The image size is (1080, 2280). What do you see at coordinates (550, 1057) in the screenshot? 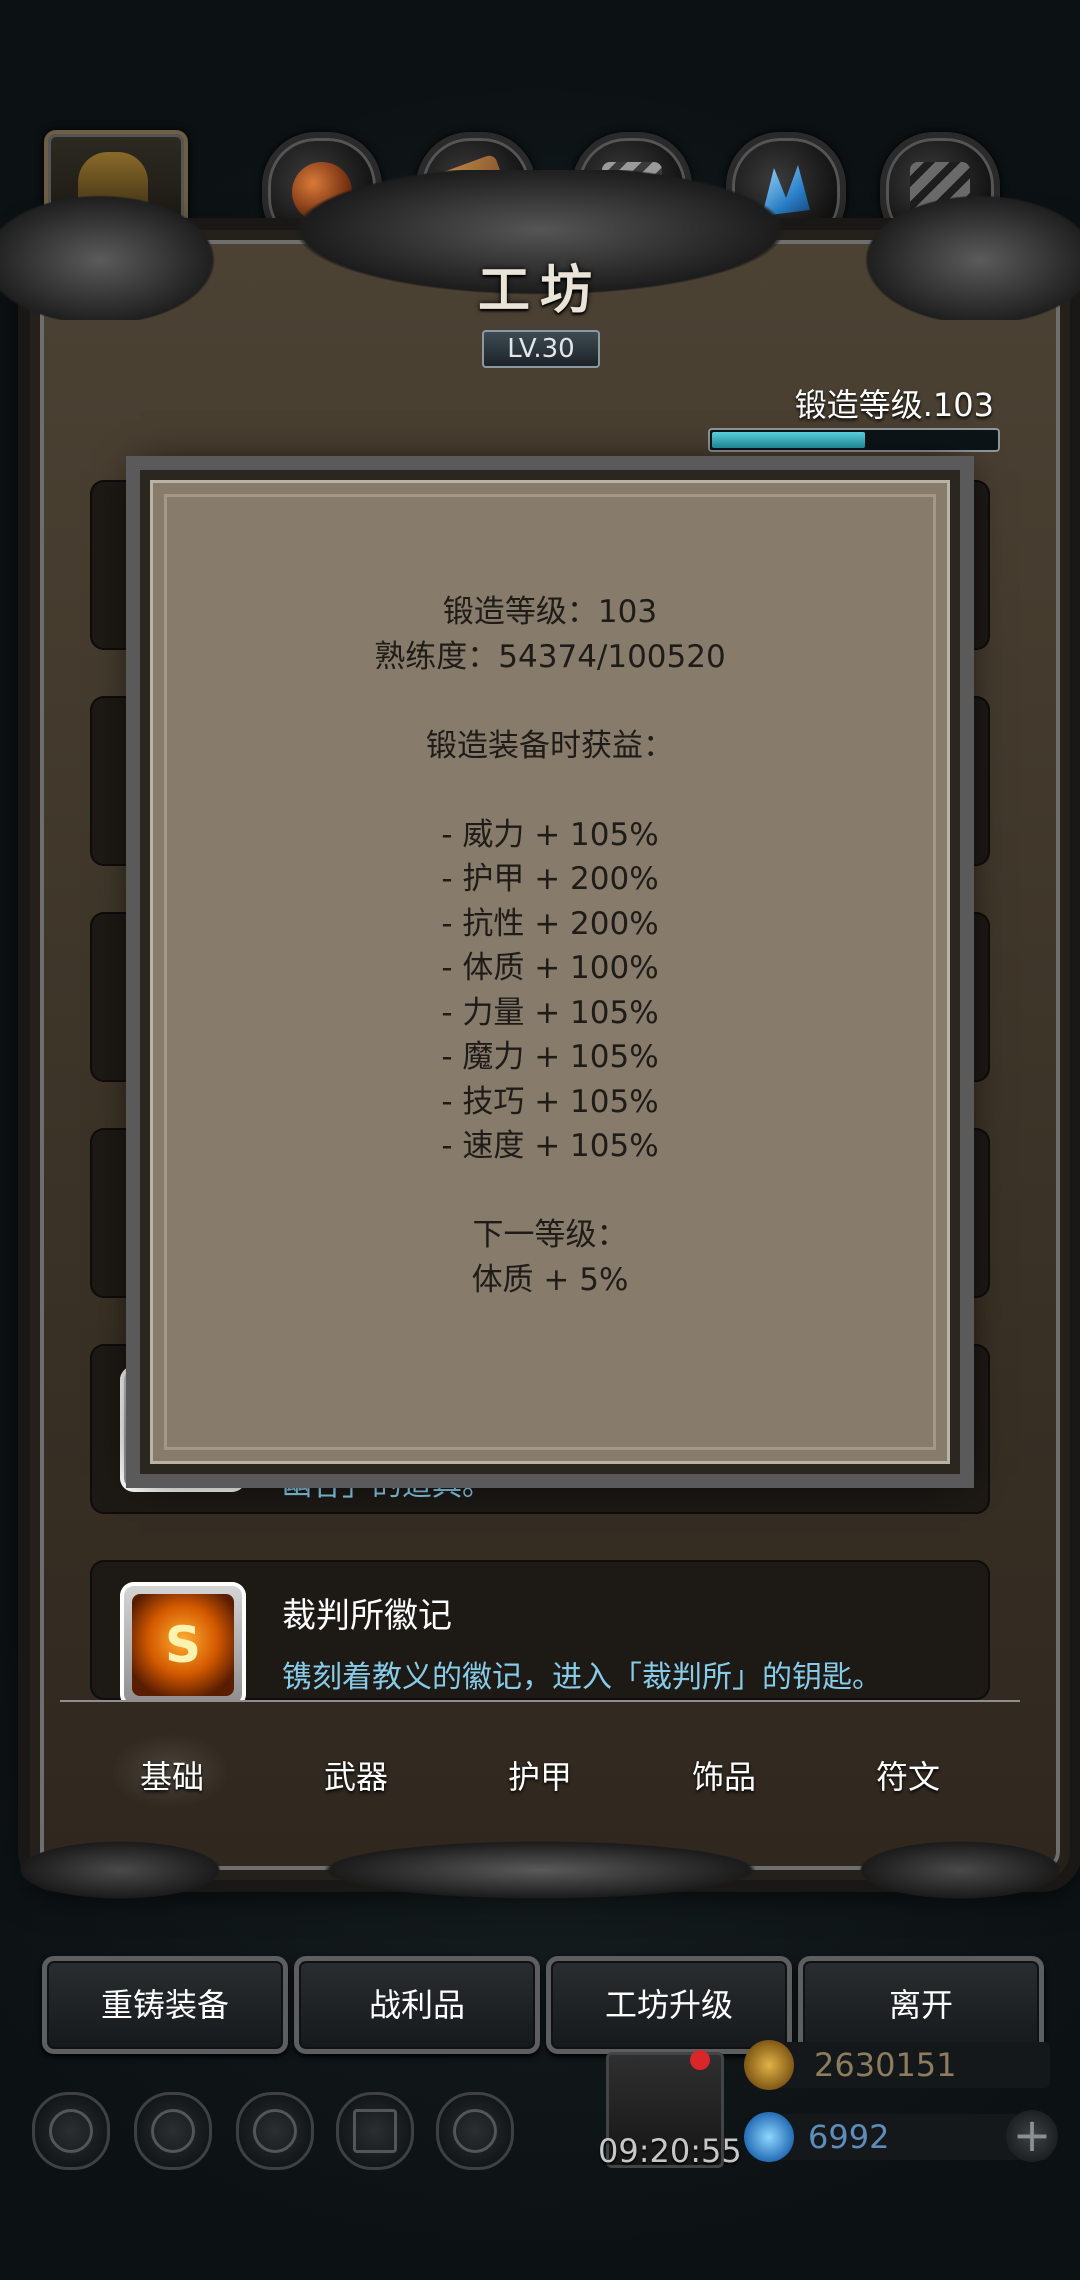
I see `popup-line: - 魔力 + 105%` at bounding box center [550, 1057].